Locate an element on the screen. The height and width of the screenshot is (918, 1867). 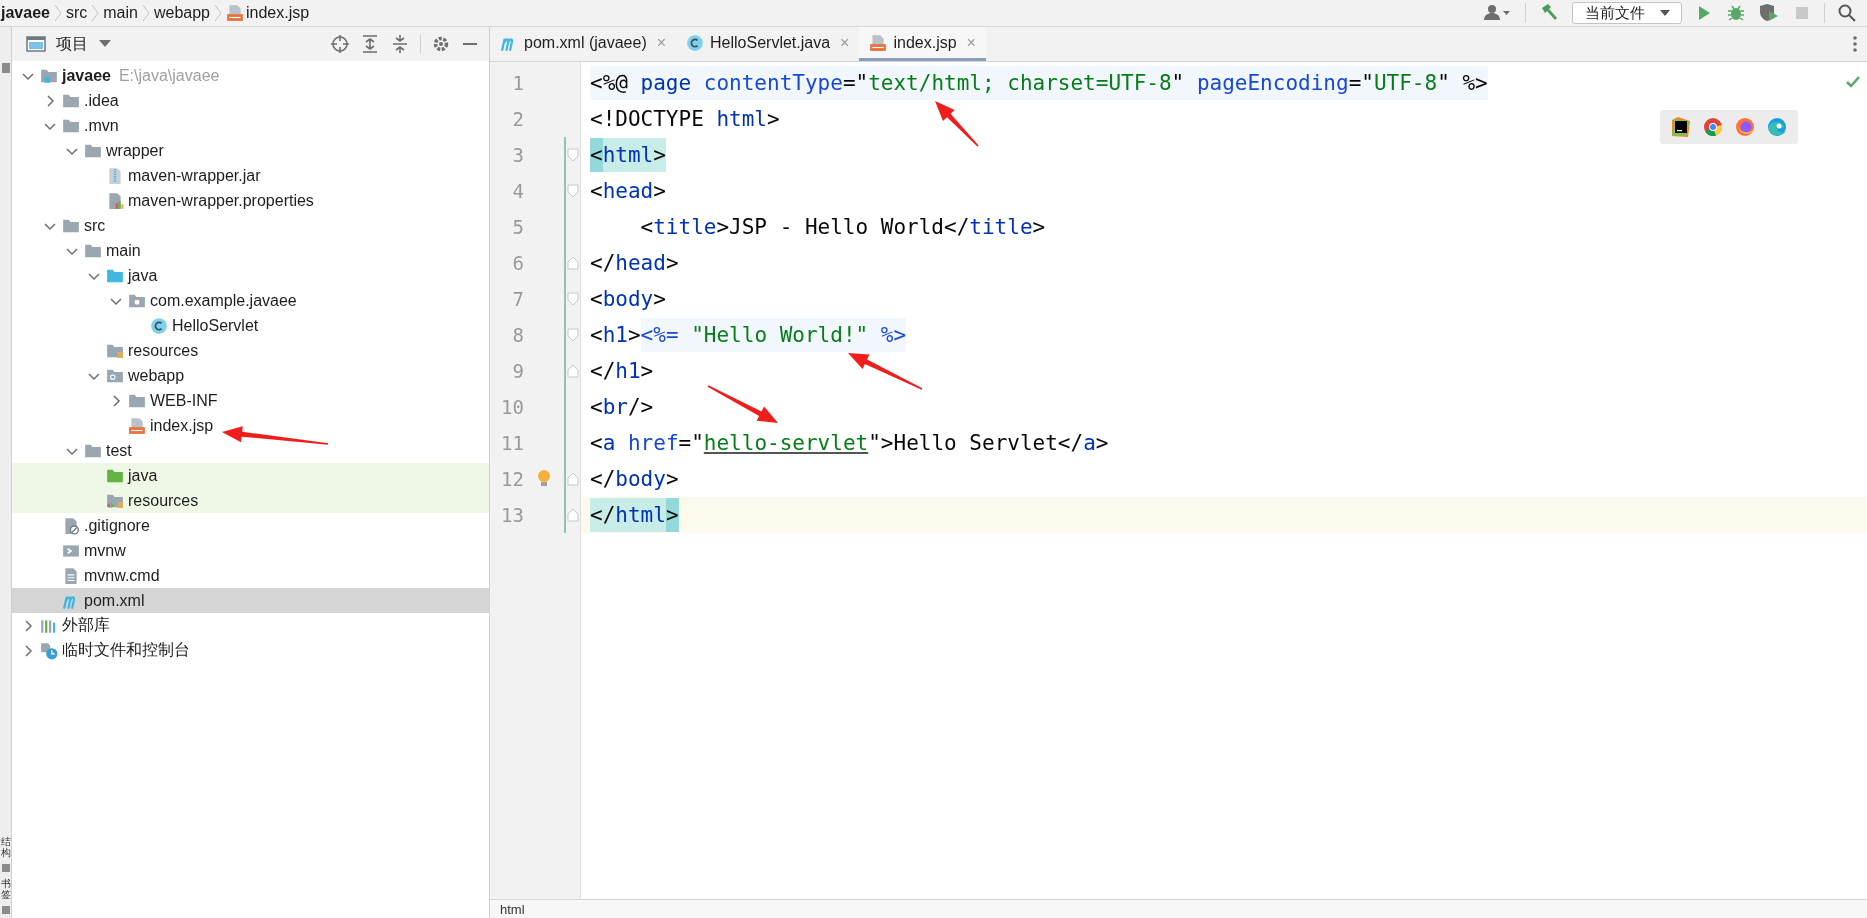
tree-item: mvnw.cmd is located at coordinates (250, 575).